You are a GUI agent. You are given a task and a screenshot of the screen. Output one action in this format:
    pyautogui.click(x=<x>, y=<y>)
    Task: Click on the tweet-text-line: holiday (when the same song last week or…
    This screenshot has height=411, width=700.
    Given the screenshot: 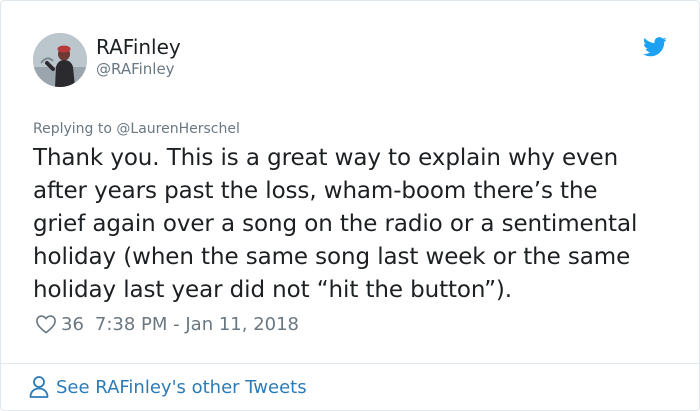 What is the action you would take?
    pyautogui.click(x=332, y=257)
    